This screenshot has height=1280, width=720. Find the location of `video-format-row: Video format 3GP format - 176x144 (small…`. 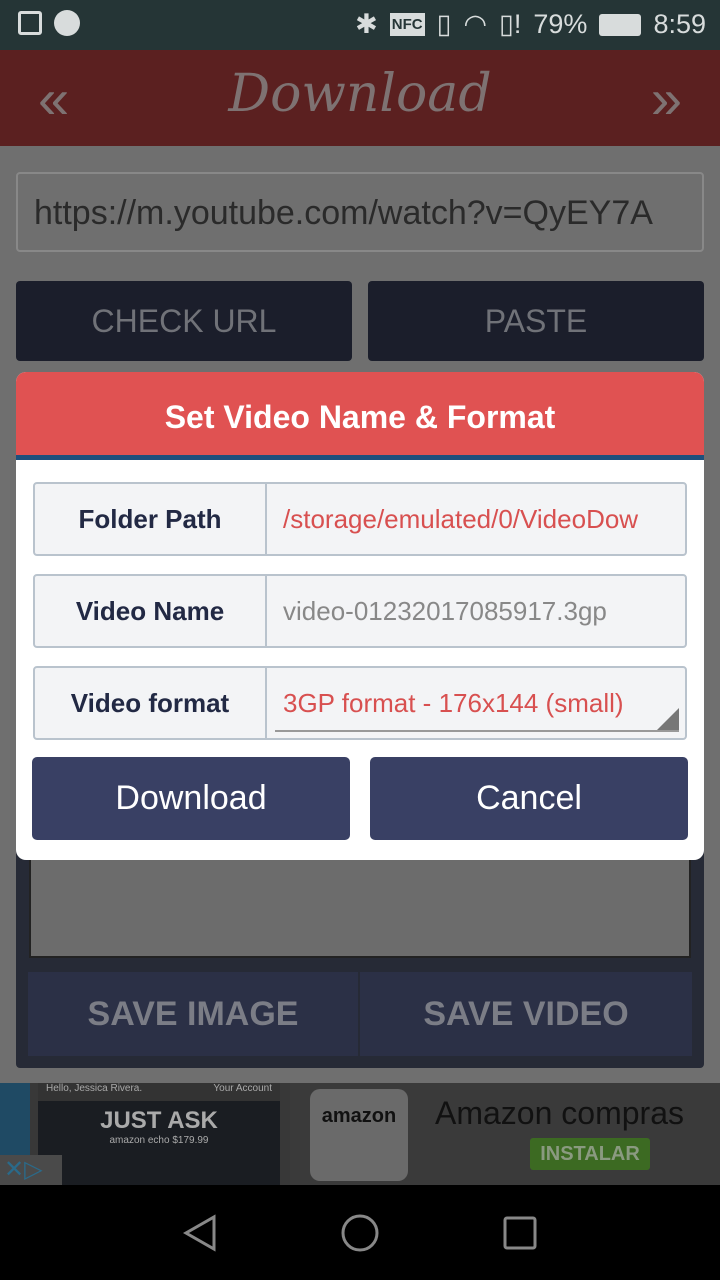

video-format-row: Video format 3GP format - 176x144 (small… is located at coordinates (360, 703).